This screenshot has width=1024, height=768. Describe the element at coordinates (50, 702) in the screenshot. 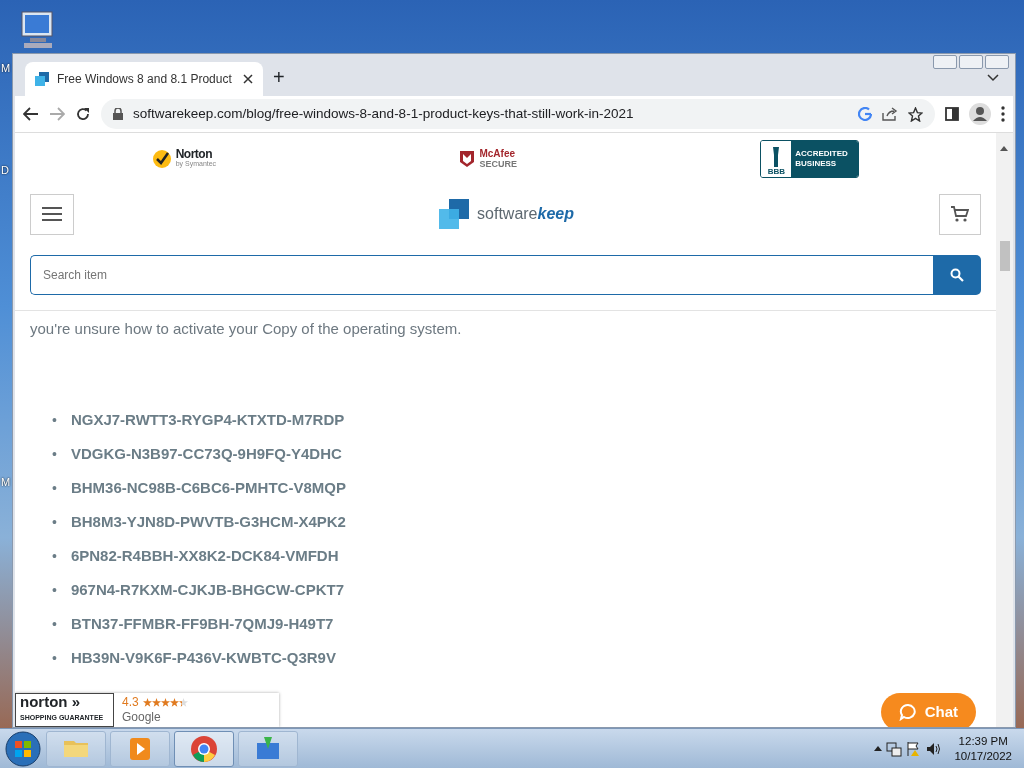

I see `seal-brand: norton »` at that location.